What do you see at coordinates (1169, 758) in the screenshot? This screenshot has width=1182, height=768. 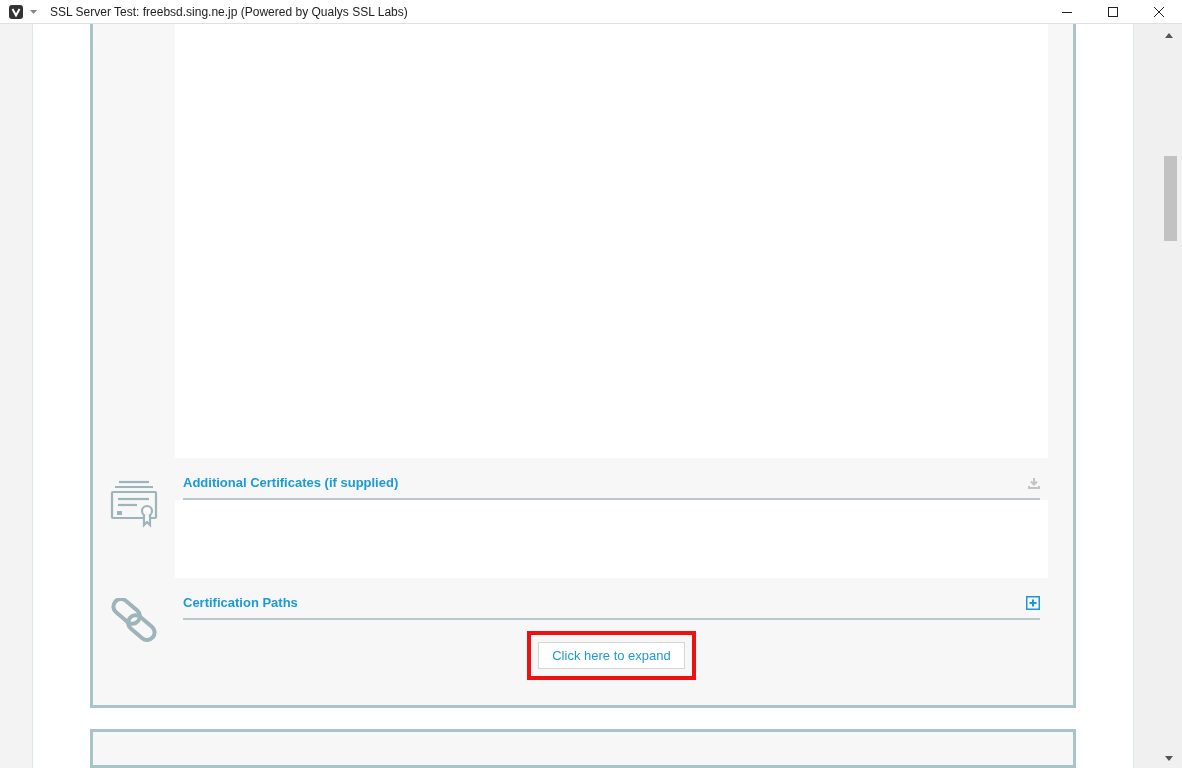 I see `scroll-down-arrow-icon` at bounding box center [1169, 758].